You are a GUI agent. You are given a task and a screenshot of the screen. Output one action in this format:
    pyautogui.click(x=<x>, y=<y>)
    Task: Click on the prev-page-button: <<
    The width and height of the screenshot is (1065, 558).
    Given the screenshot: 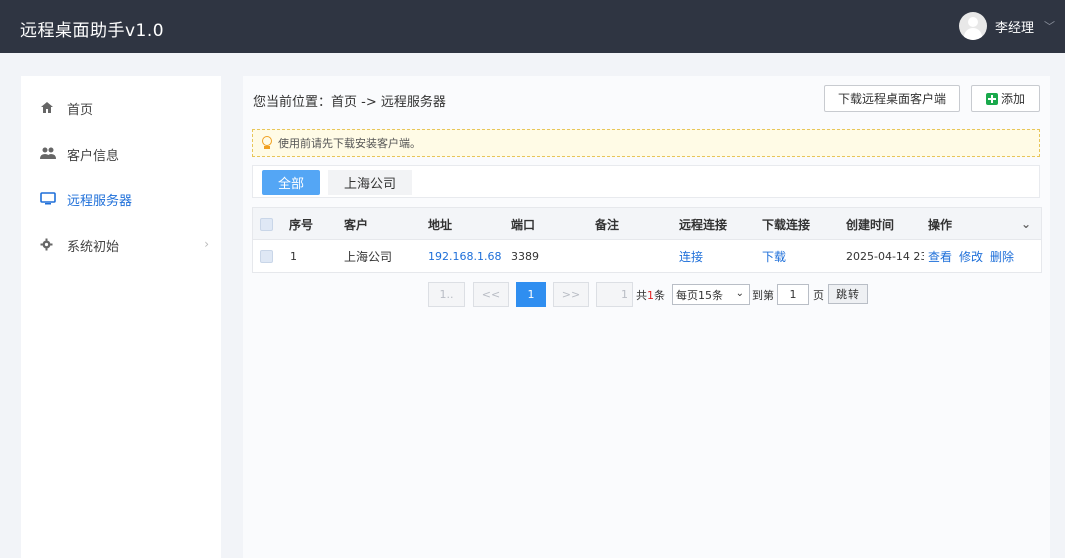 What is the action you would take?
    pyautogui.click(x=491, y=294)
    